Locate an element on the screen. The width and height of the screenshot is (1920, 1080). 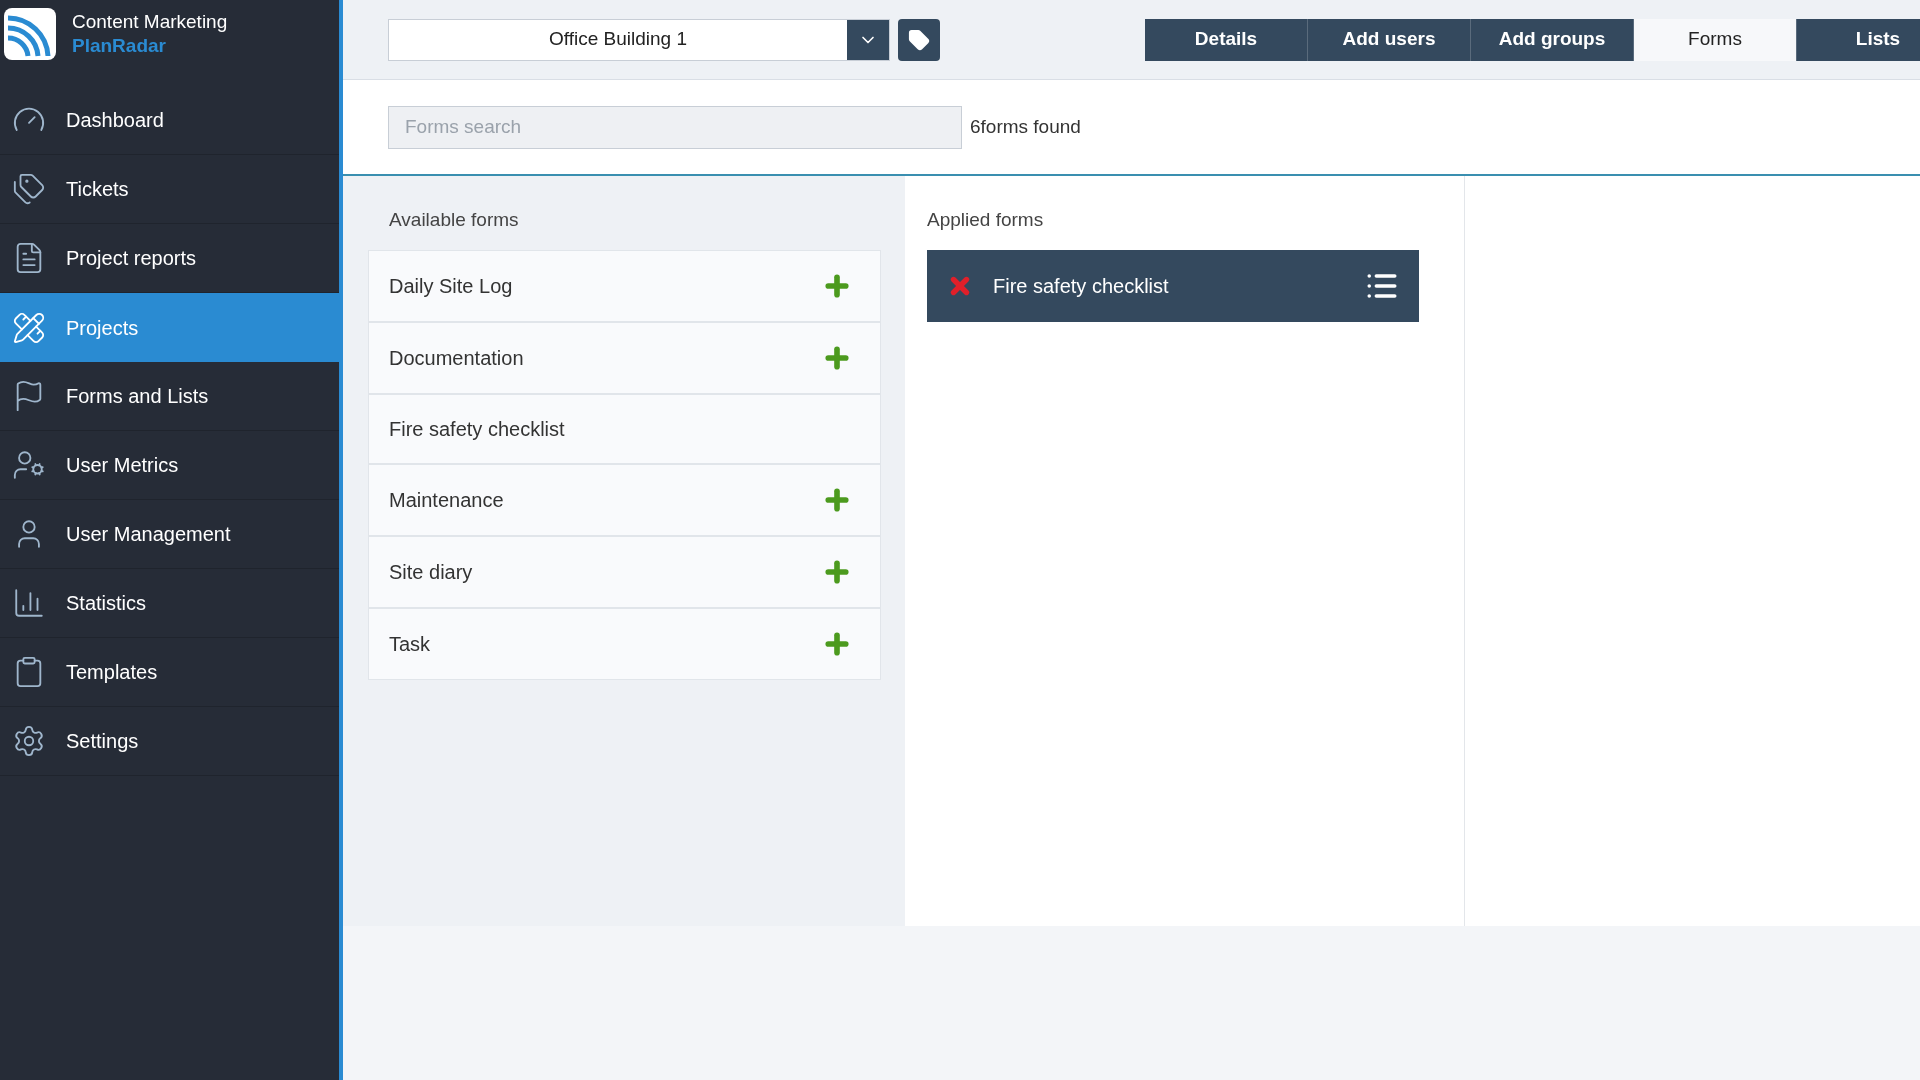
tab: Lists is located at coordinates (1858, 39).